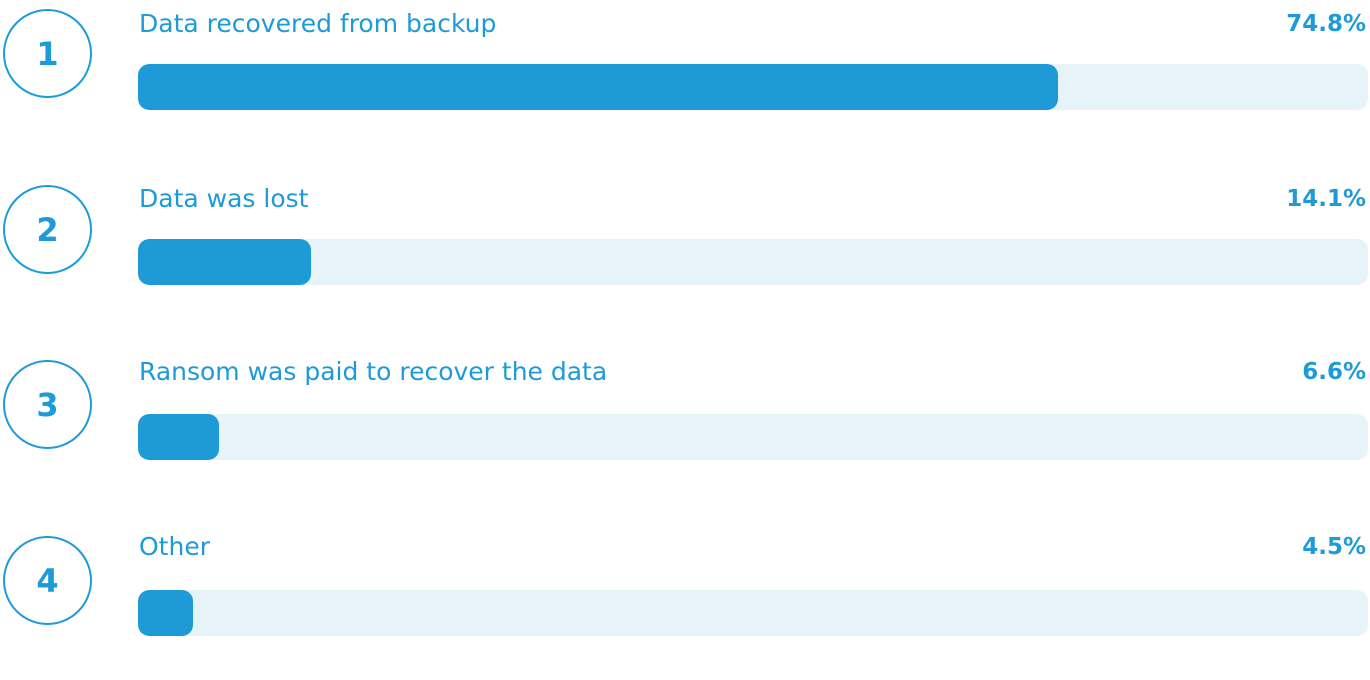 This screenshot has height=680, width=1370. I want to click on rank-badge: 1, so click(47, 53).